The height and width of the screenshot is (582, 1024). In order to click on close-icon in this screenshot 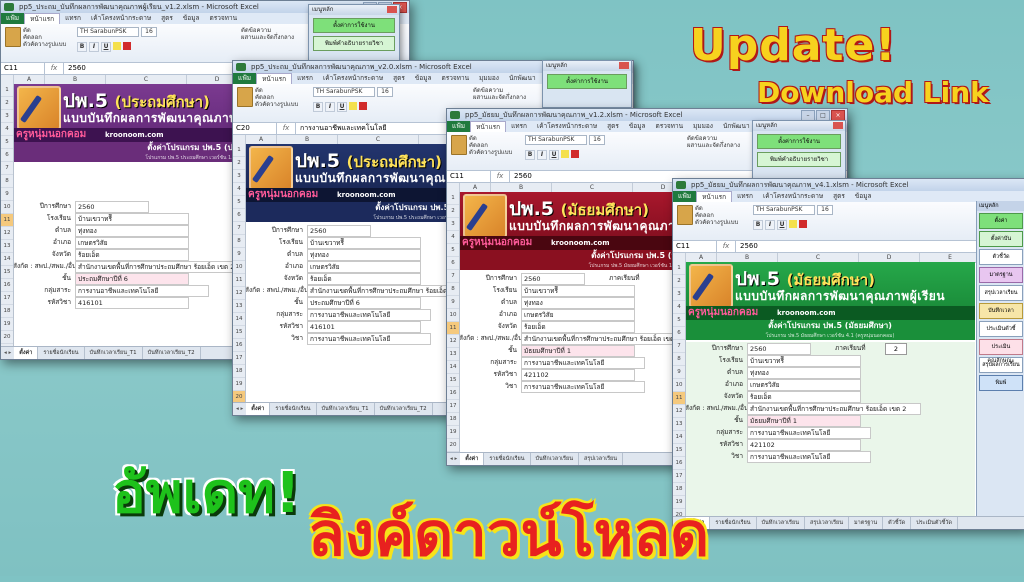, I will do `click(624, 65)`.